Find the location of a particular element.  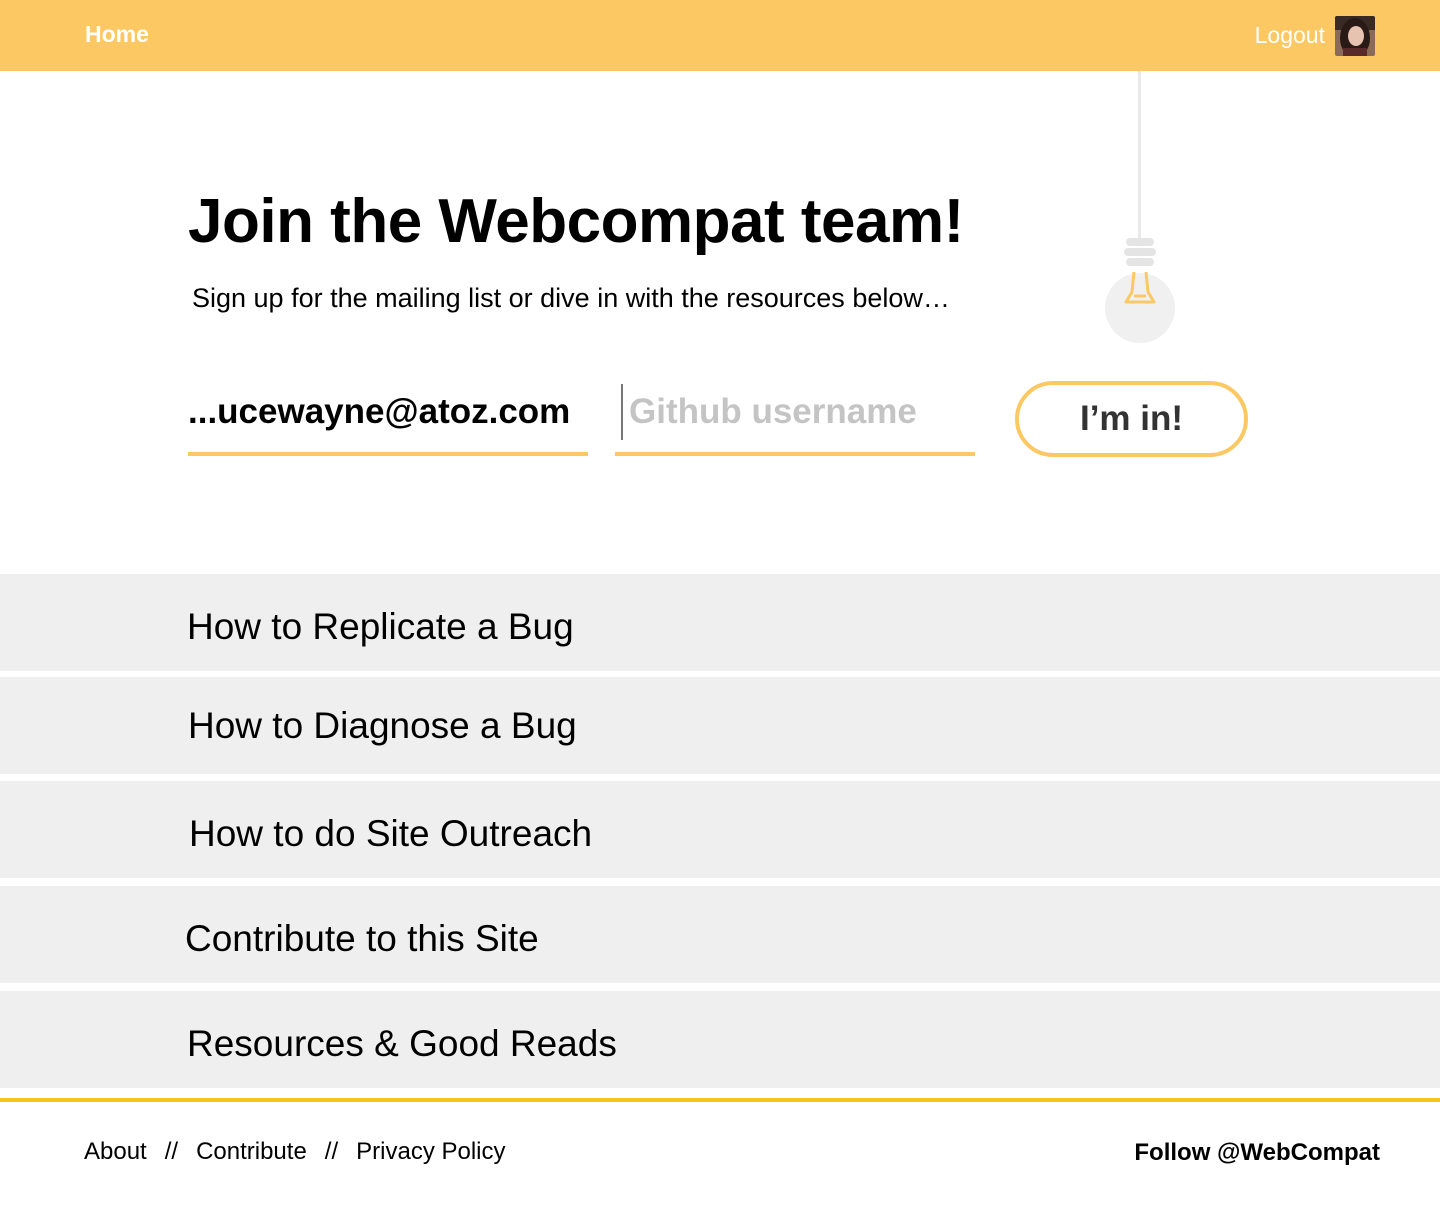

footer-about-link: About is located at coordinates (115, 1151).